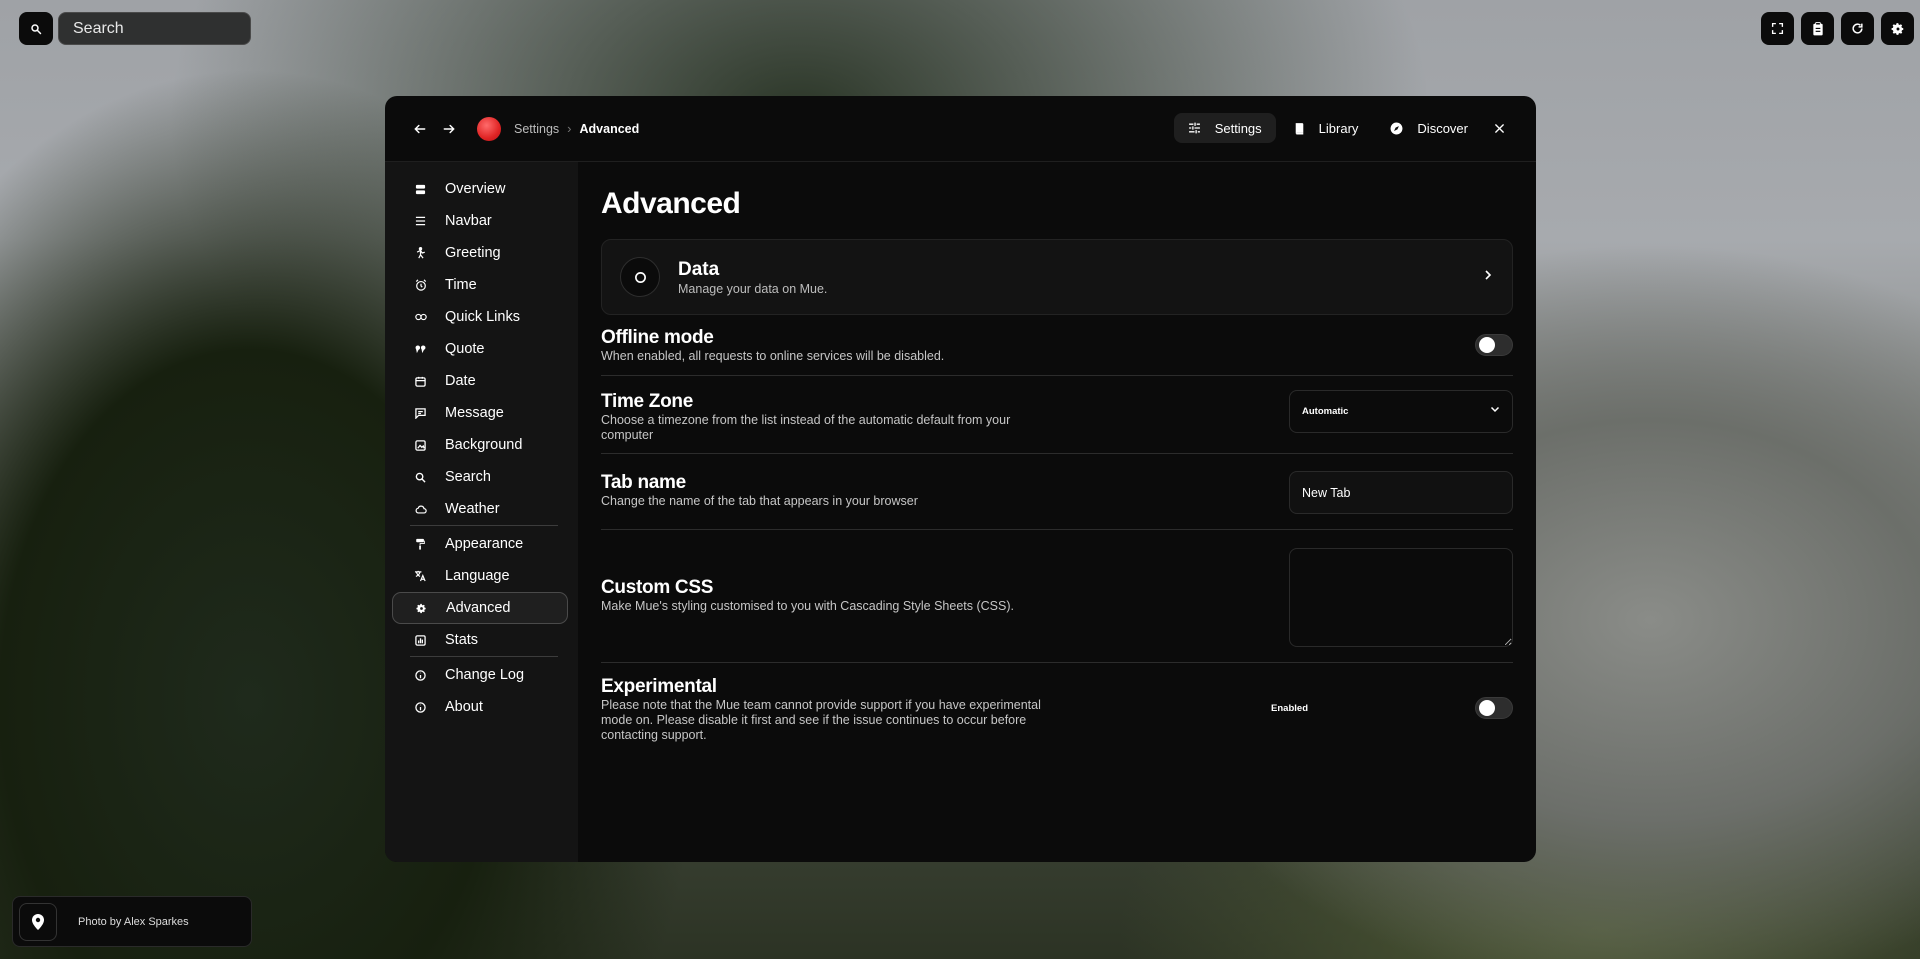  I want to click on sidebar-item-label: Date, so click(460, 381).